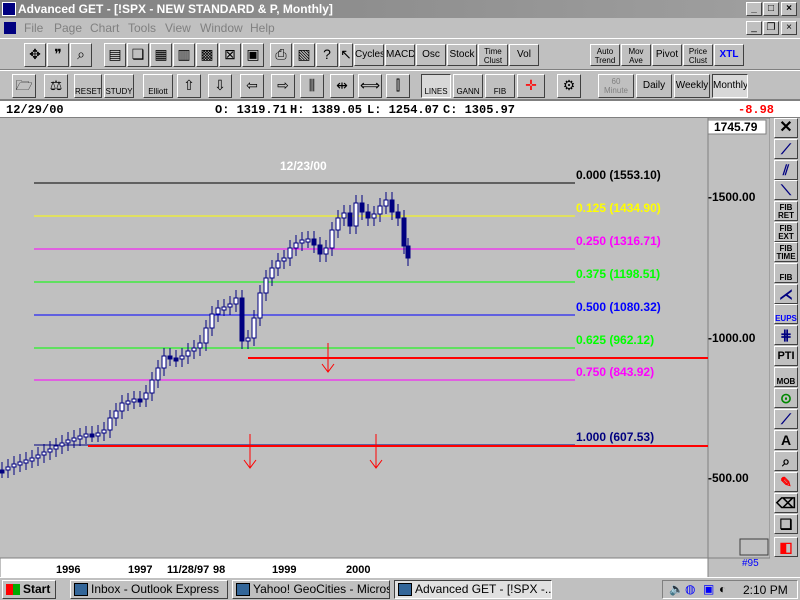 This screenshot has height=600, width=800. I want to click on network-icon: ◍, so click(690, 589).